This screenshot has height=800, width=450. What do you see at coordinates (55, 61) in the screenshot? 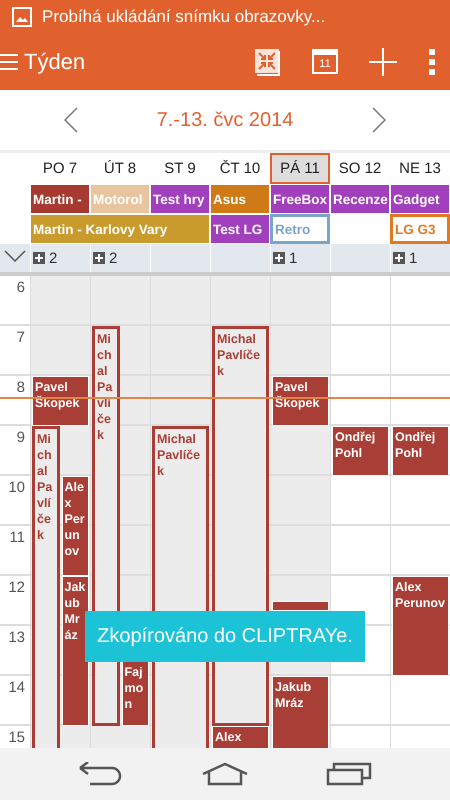
I see `view-title: Týden` at bounding box center [55, 61].